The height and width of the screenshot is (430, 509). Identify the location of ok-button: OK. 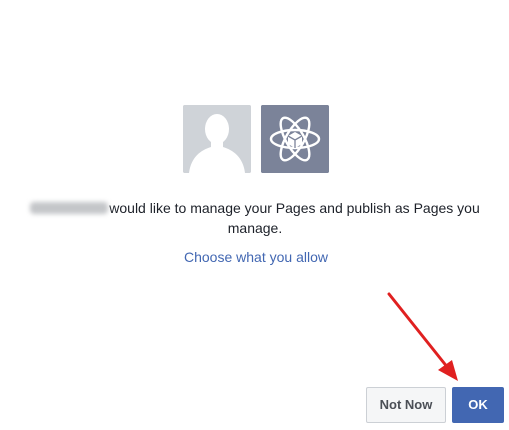
(478, 405).